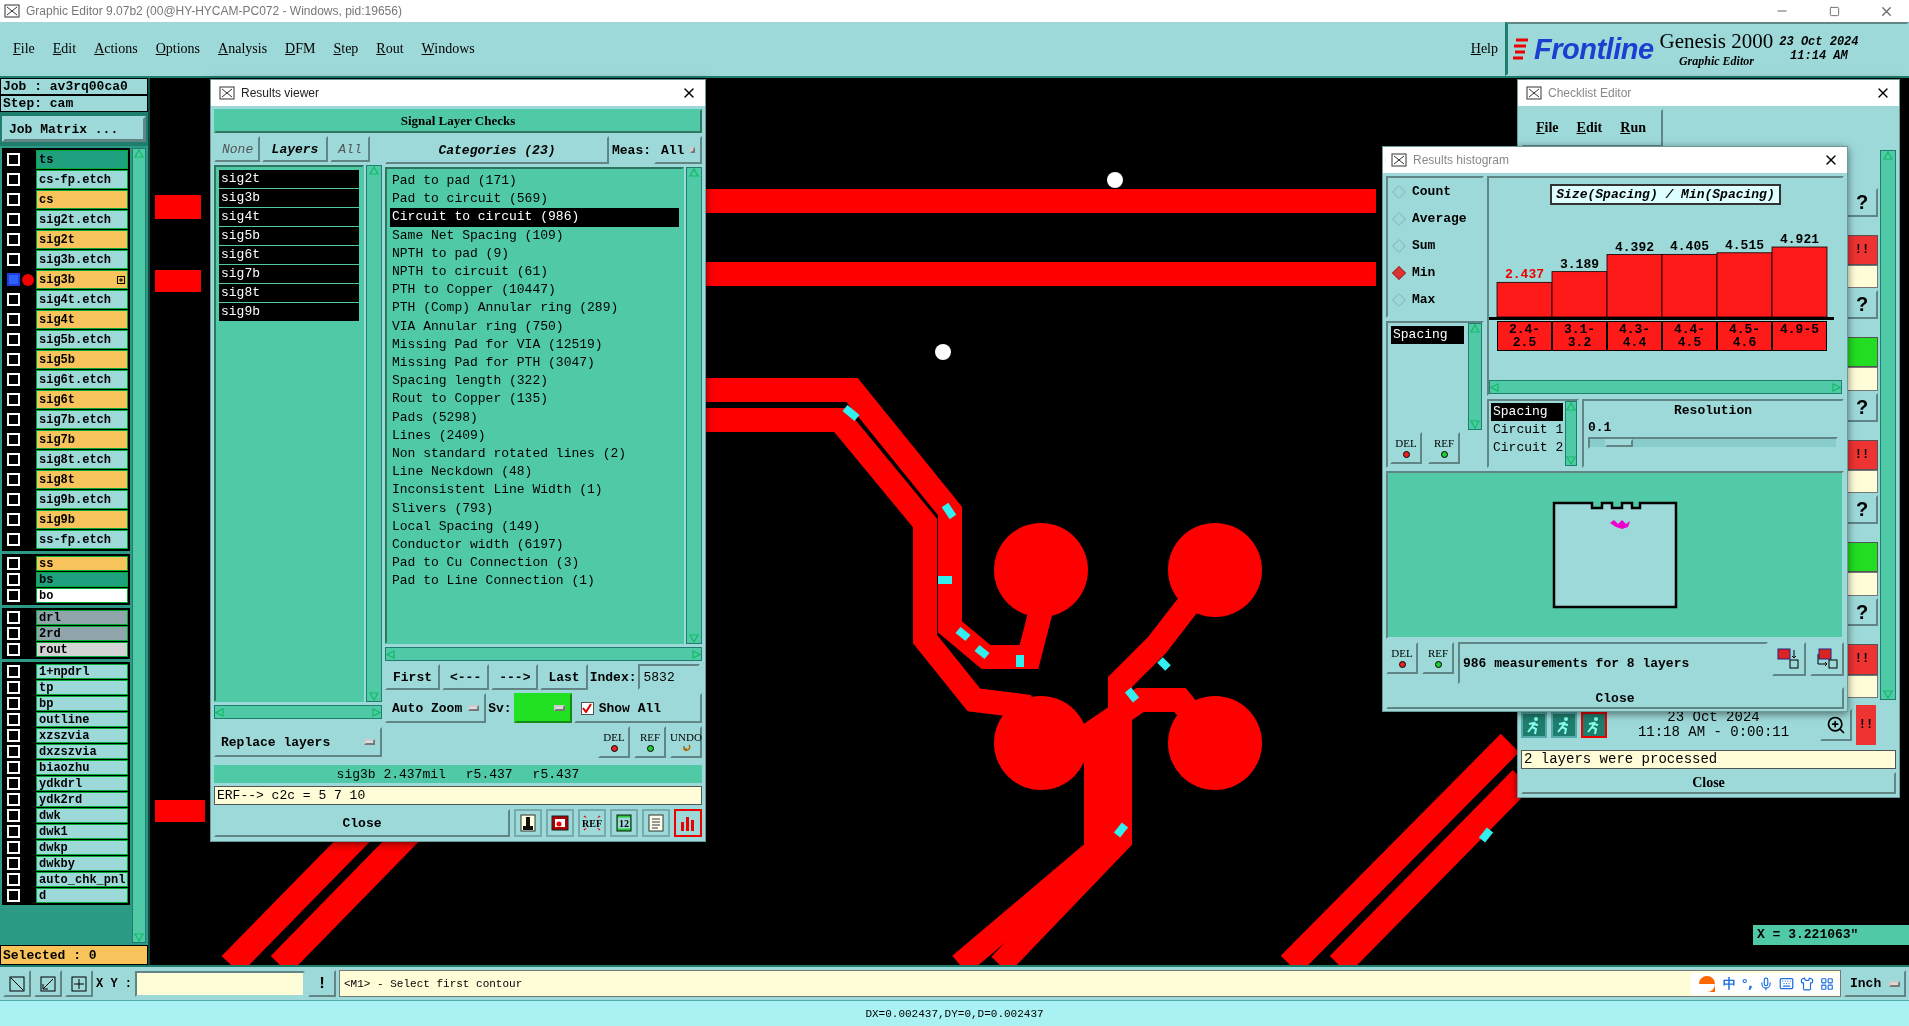 Image resolution: width=1909 pixels, height=1026 pixels. What do you see at coordinates (82, 539) in the screenshot?
I see `layer-name: ss-fp.etch` at bounding box center [82, 539].